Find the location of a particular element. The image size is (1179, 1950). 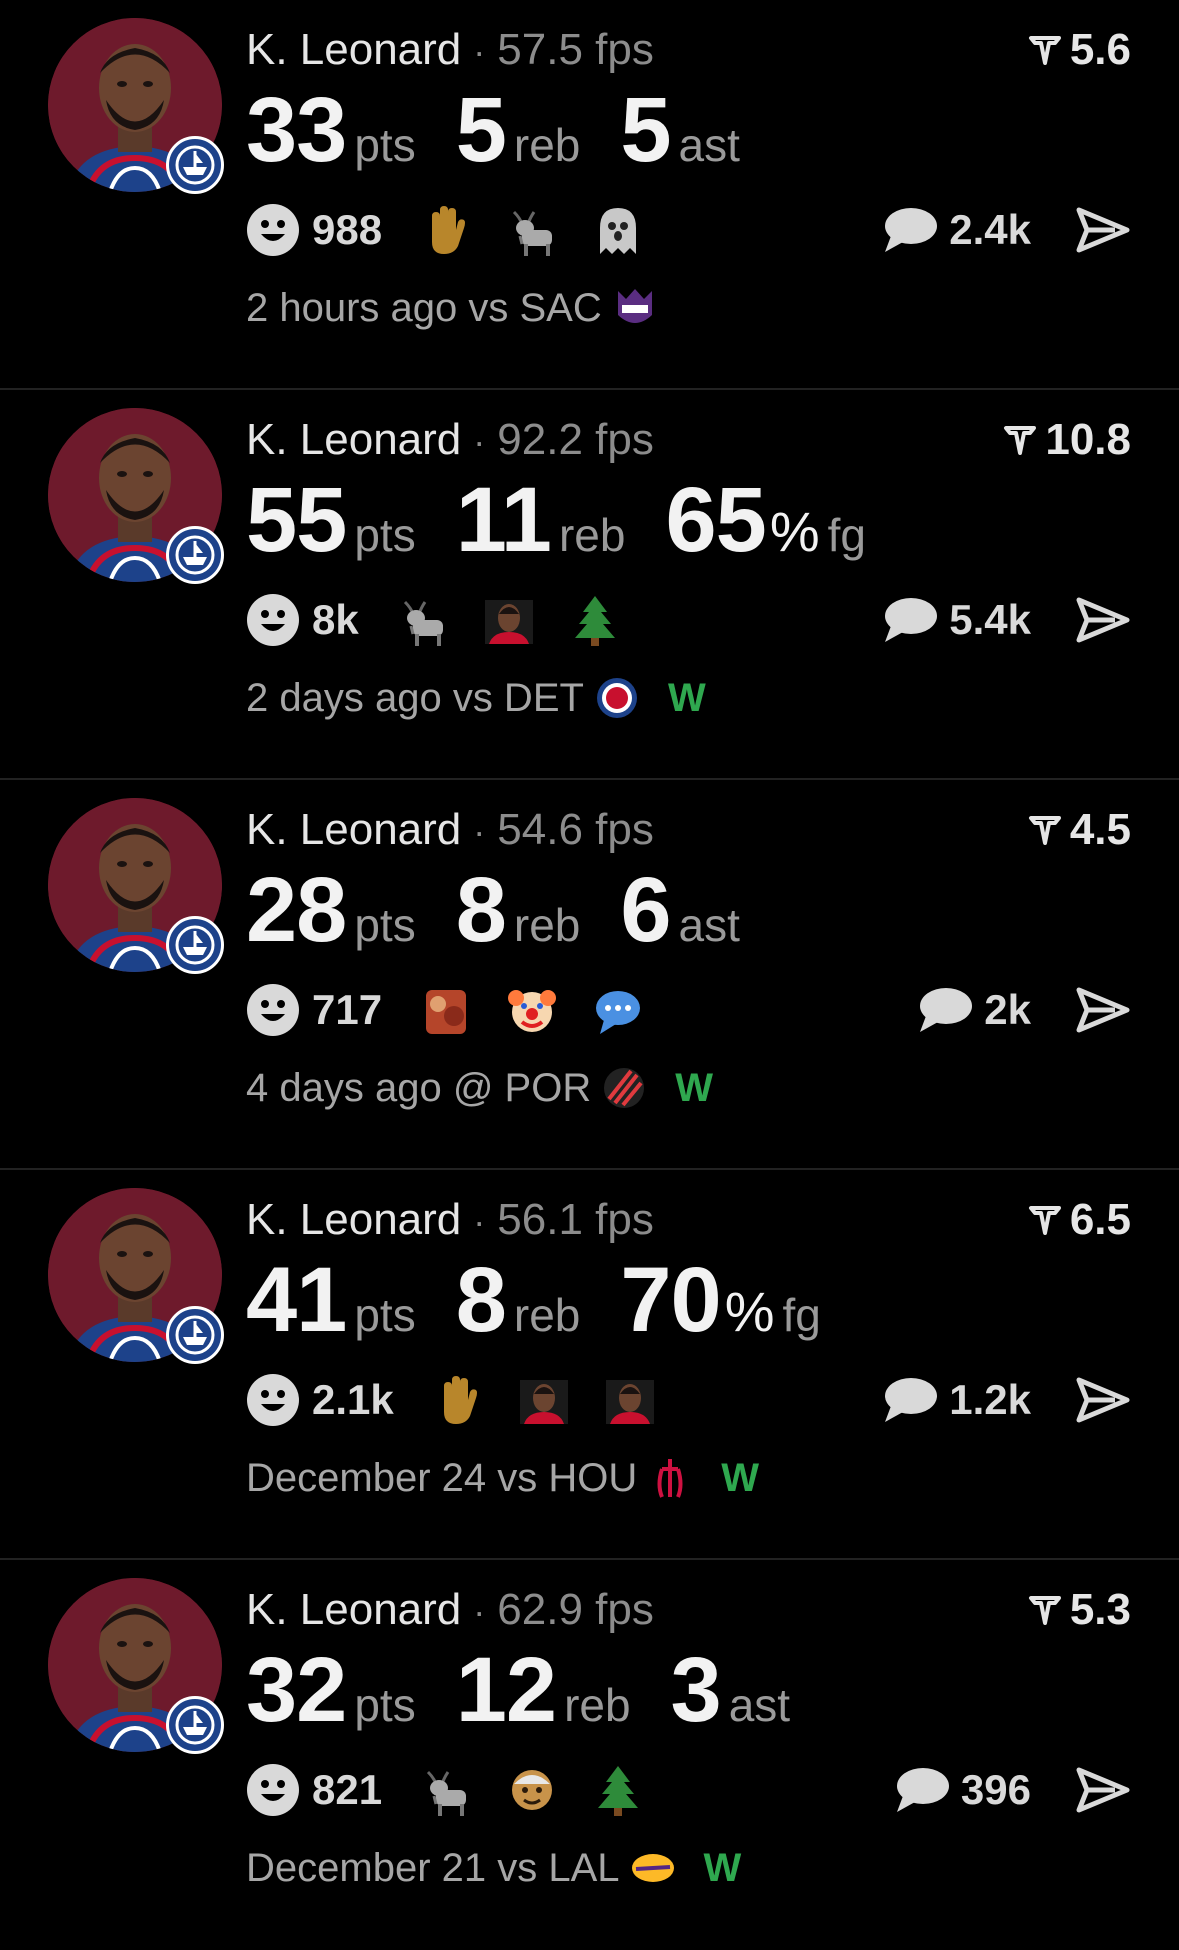

stat-fg: 65% fg is located at coordinates (765, 520).